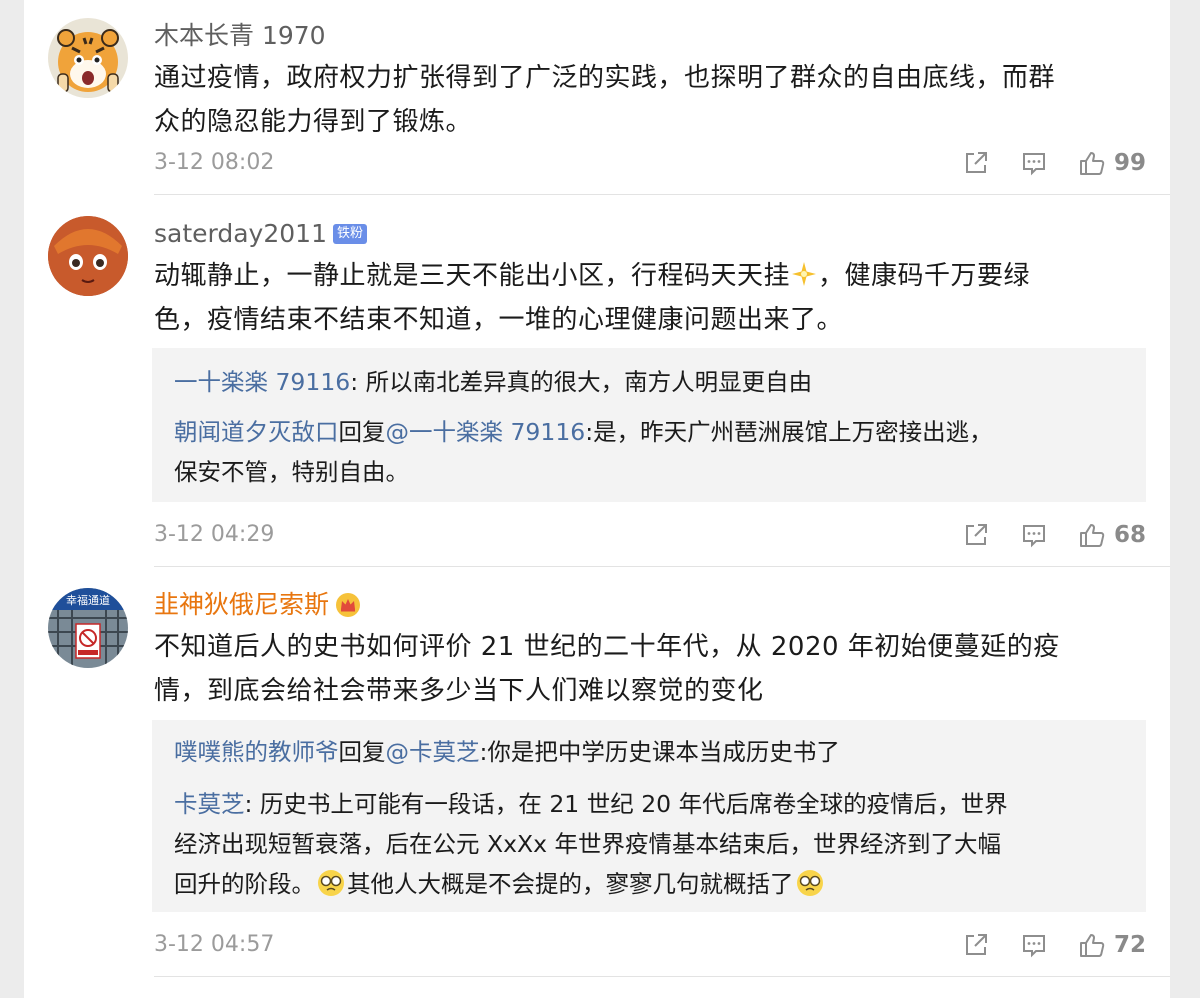 This screenshot has height=998, width=1200. I want to click on username: 韭神狄俄尼索斯, so click(257, 605).